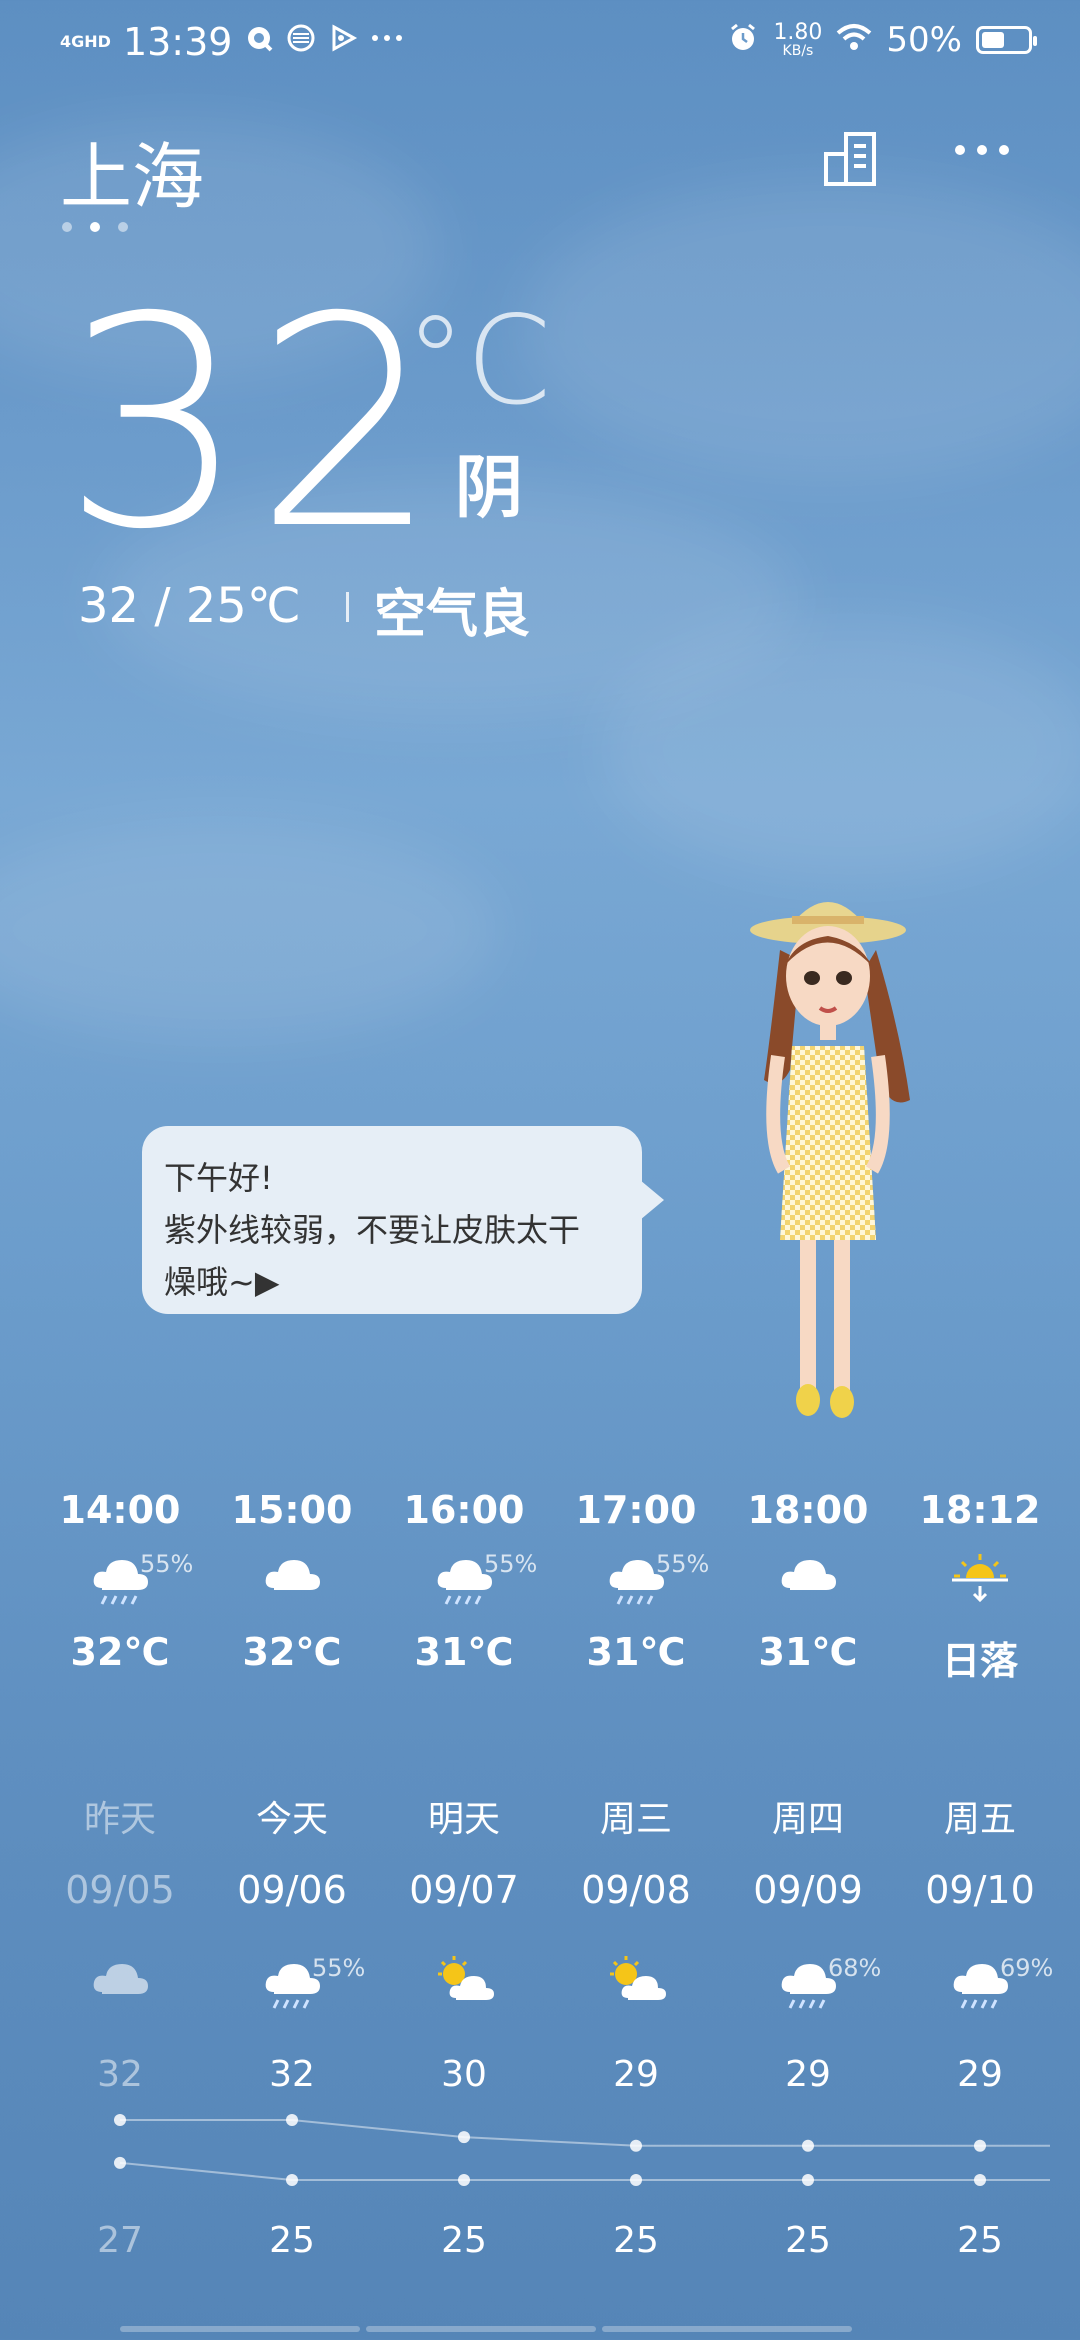 The image size is (1080, 2340). What do you see at coordinates (291, 1819) in the screenshot?
I see `day-name: 今天` at bounding box center [291, 1819].